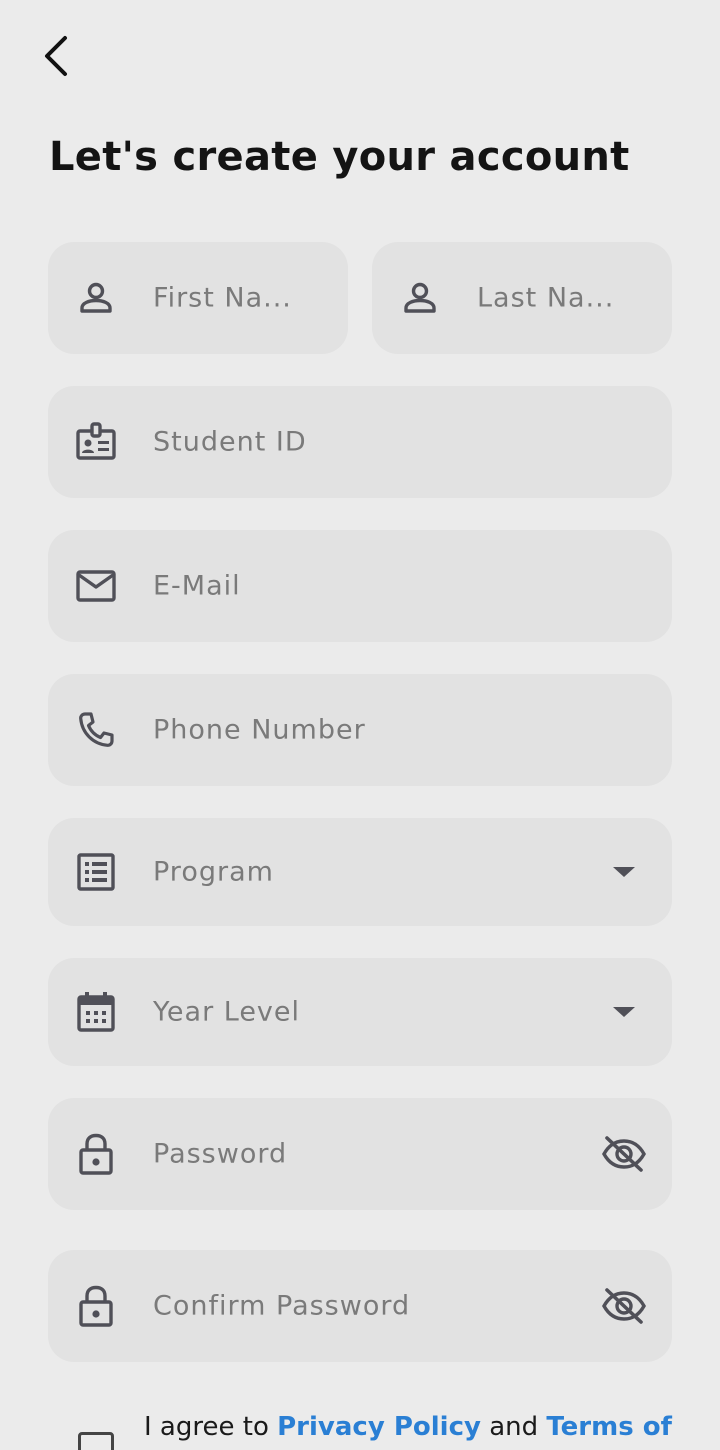  What do you see at coordinates (227, 1012) in the screenshot?
I see `year-level-placeholder: Year Level` at bounding box center [227, 1012].